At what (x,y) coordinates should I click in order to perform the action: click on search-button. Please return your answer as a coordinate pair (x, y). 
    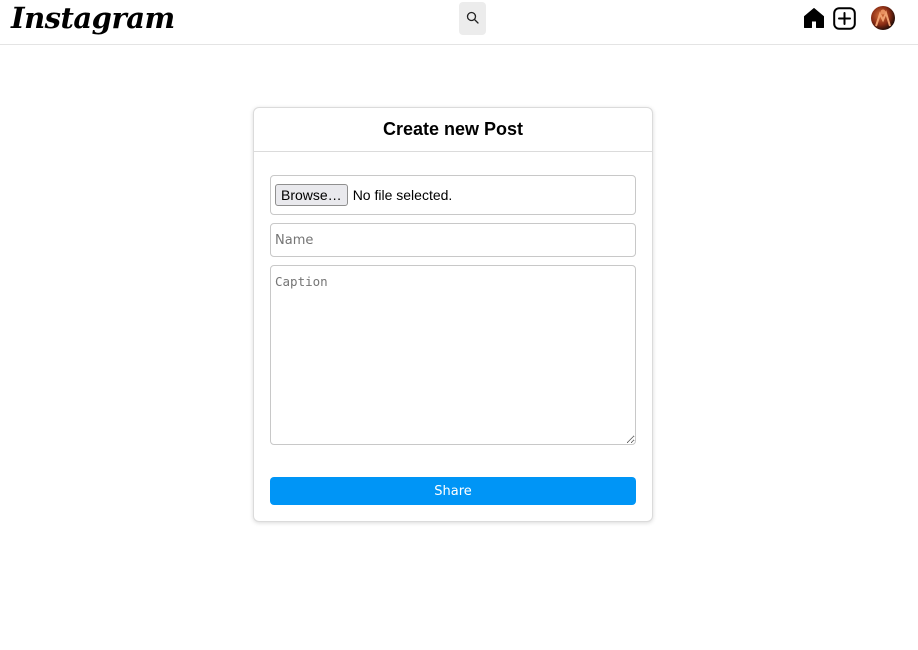
    Looking at the image, I should click on (472, 18).